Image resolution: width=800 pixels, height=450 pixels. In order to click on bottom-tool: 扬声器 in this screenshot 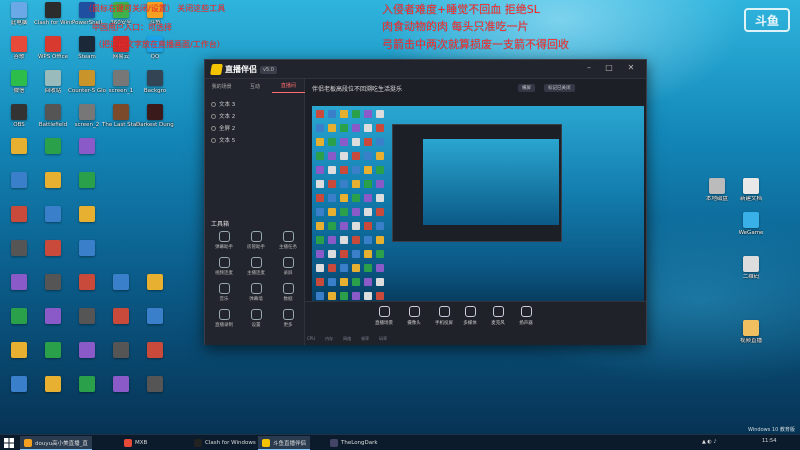, I will do `click(526, 320)`.